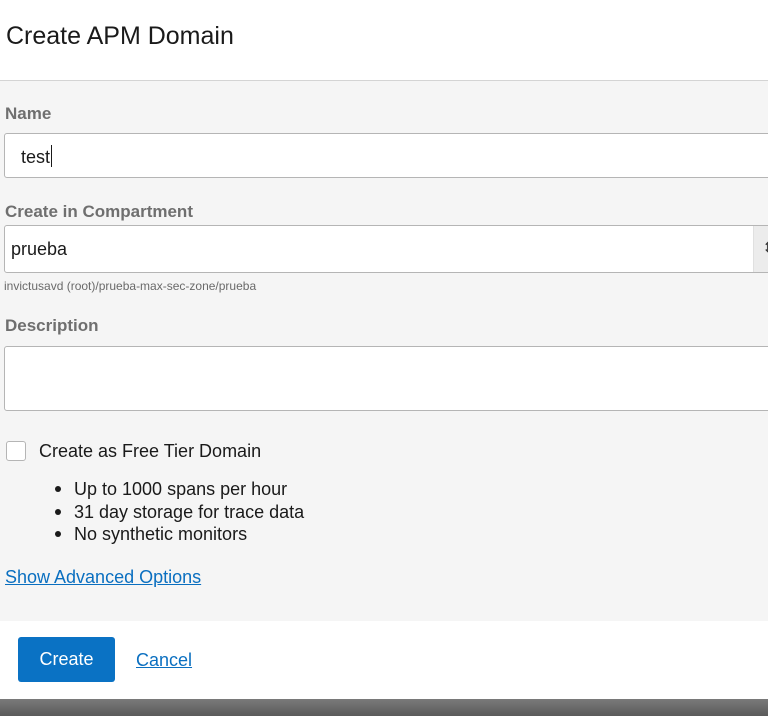  I want to click on list-item: 31 day storage for trace data, so click(179, 512).